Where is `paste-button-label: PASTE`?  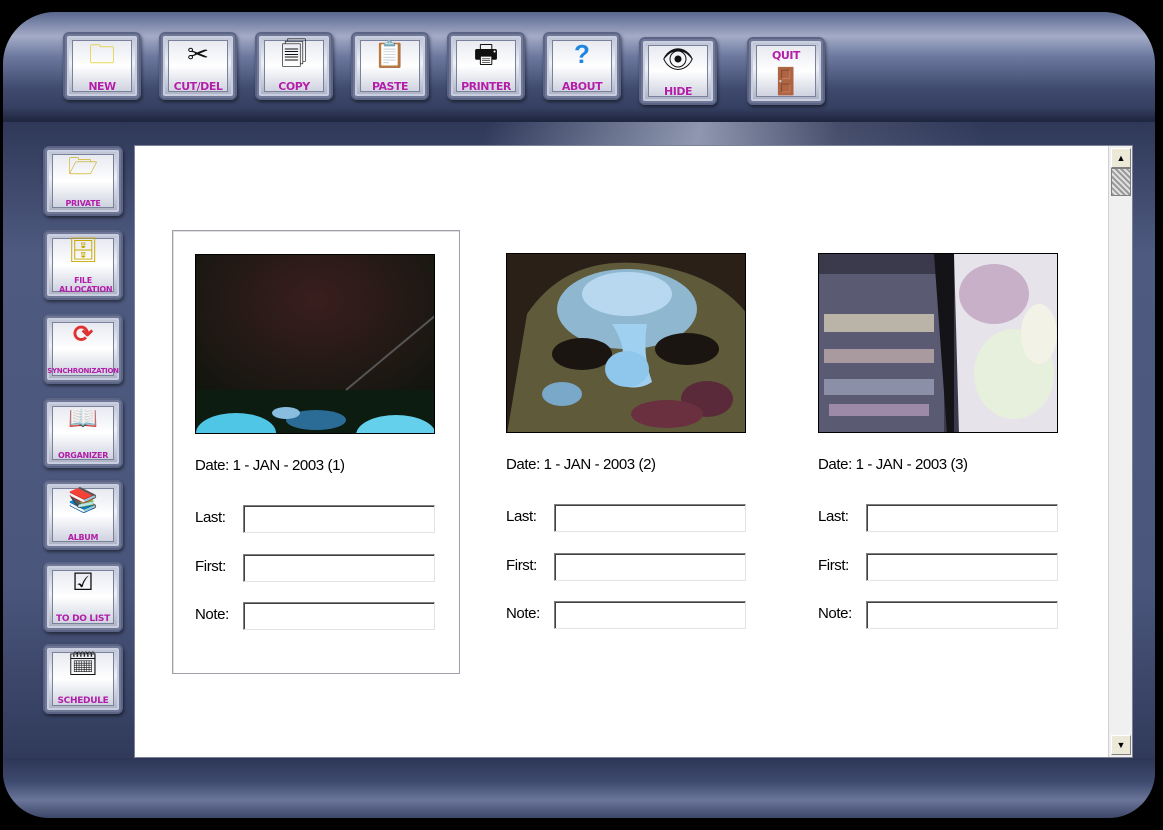 paste-button-label: PASTE is located at coordinates (390, 86).